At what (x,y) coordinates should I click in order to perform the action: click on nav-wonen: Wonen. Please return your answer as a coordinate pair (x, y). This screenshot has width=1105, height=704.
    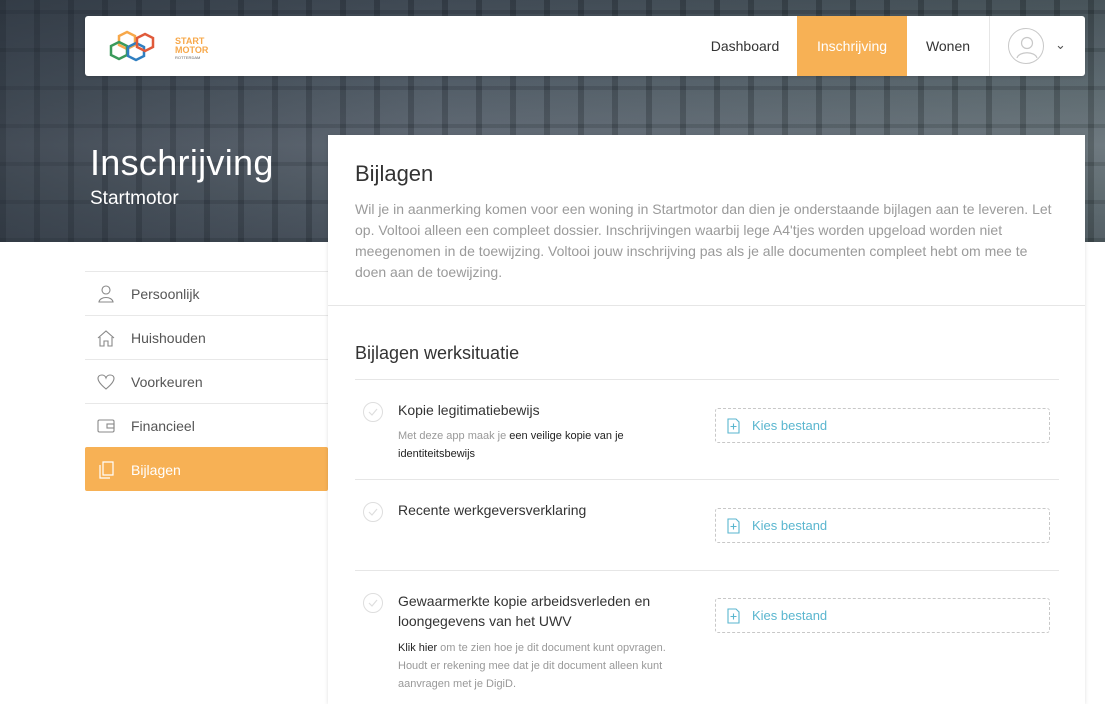
    Looking at the image, I should click on (948, 46).